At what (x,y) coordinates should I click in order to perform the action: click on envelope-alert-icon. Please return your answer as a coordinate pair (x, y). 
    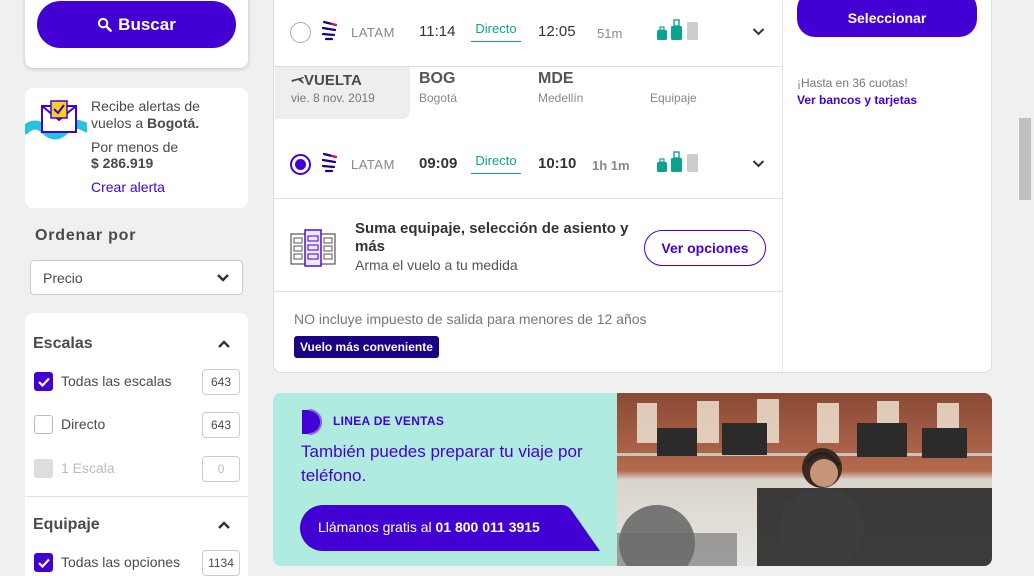
    Looking at the image, I should click on (56, 120).